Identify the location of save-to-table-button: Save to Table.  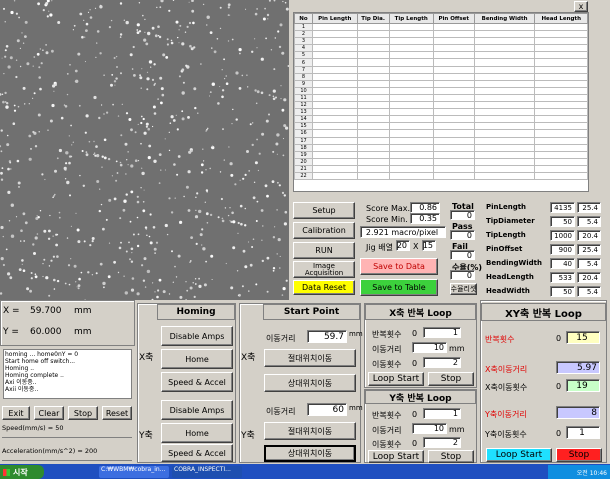
(399, 287).